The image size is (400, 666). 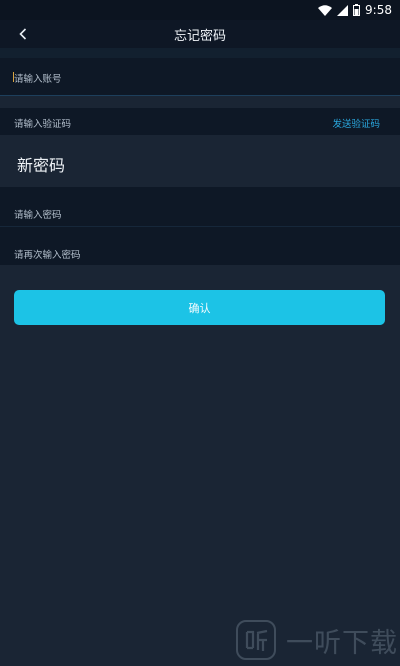 I want to click on app-bar: 忘记密码, so click(x=200, y=34).